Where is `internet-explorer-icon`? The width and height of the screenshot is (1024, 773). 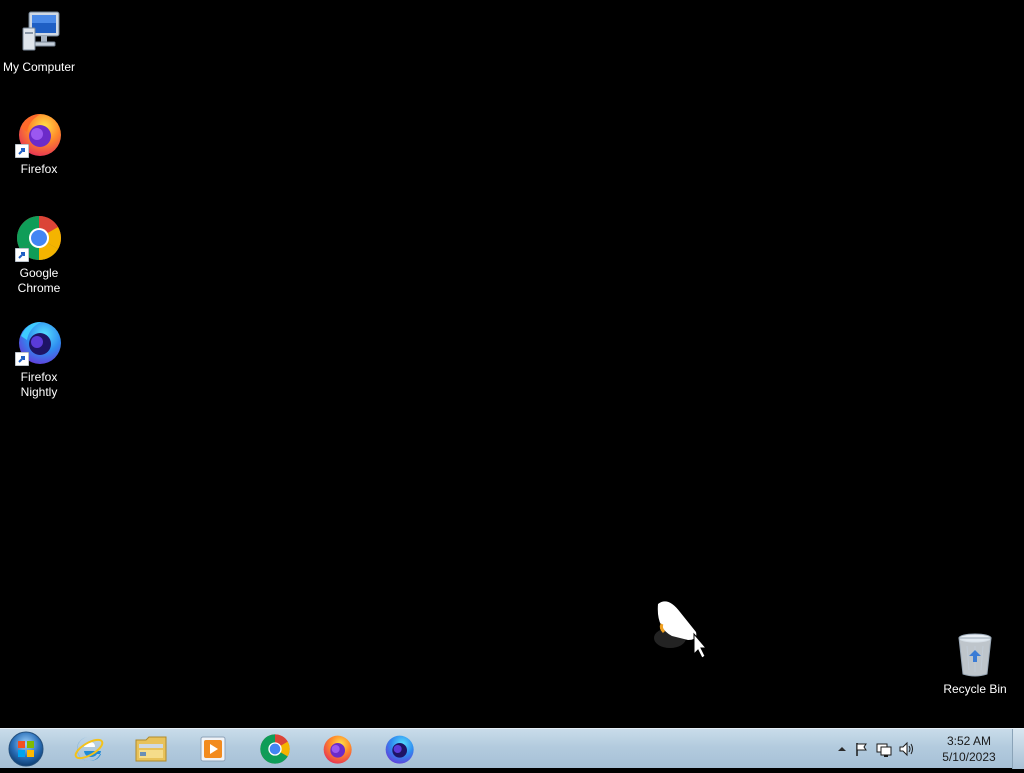 internet-explorer-icon is located at coordinates (89, 749).